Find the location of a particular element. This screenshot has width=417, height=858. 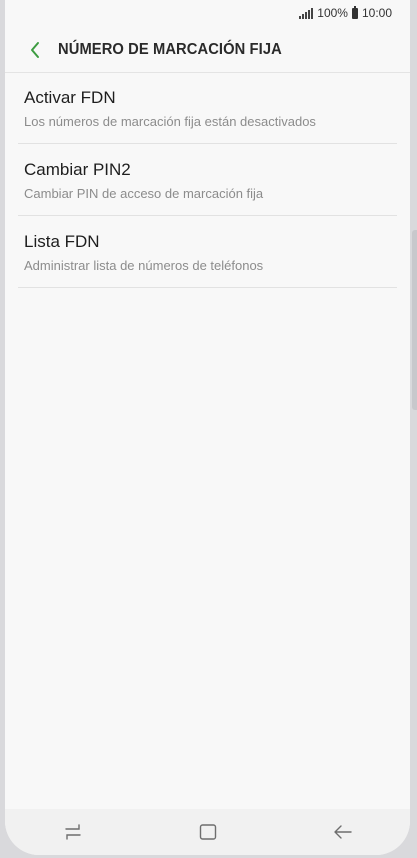

home-button is located at coordinates (208, 832).